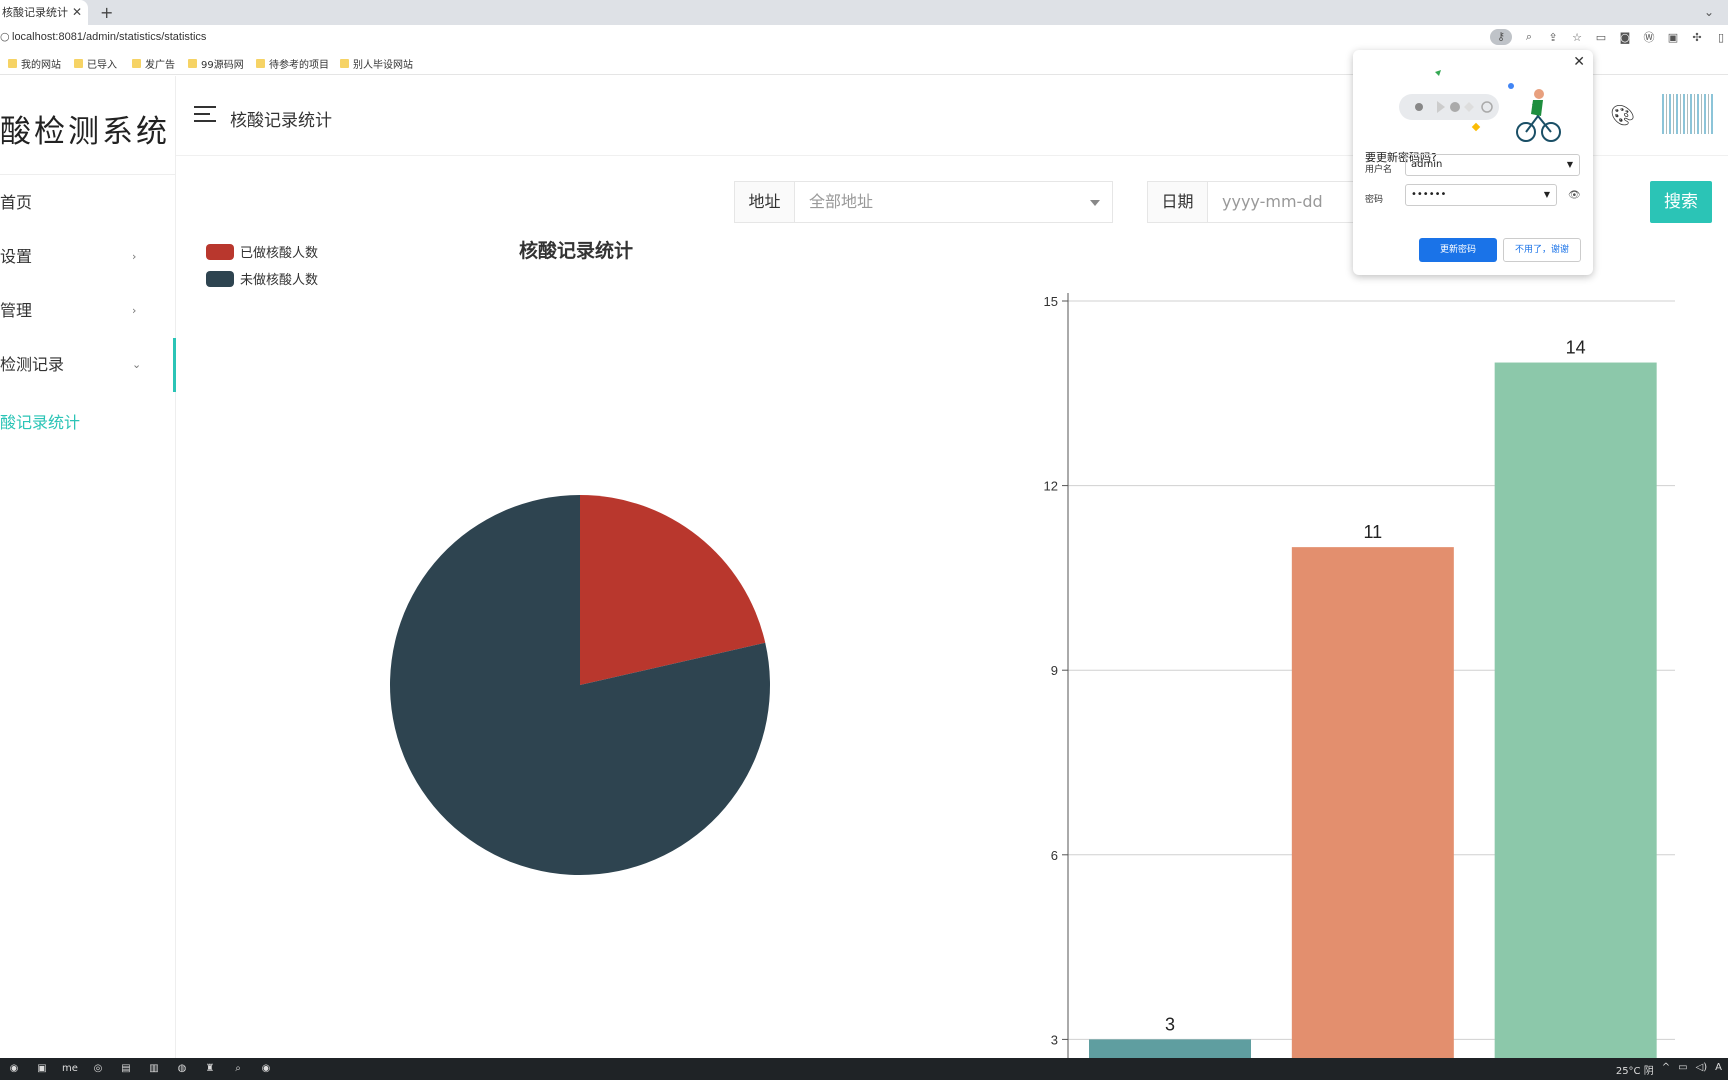 The width and height of the screenshot is (1728, 1080). What do you see at coordinates (1681, 202) in the screenshot?
I see `search-button: 搜索` at bounding box center [1681, 202].